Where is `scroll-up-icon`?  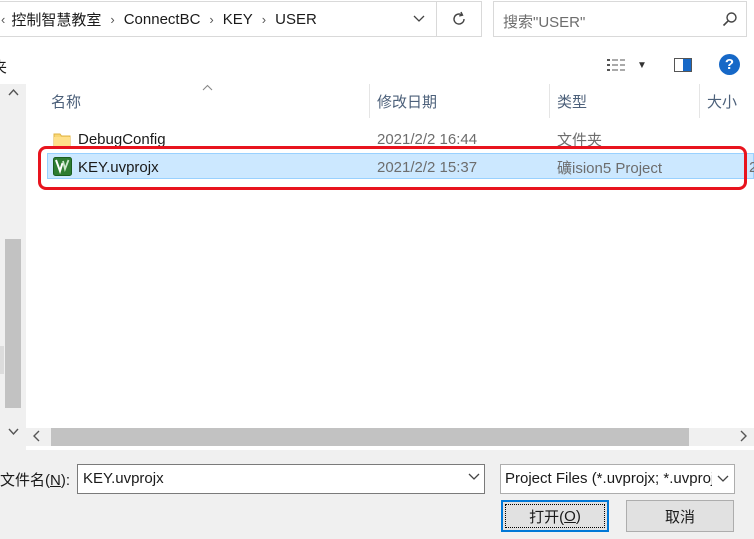
scroll-up-icon is located at coordinates (13, 92).